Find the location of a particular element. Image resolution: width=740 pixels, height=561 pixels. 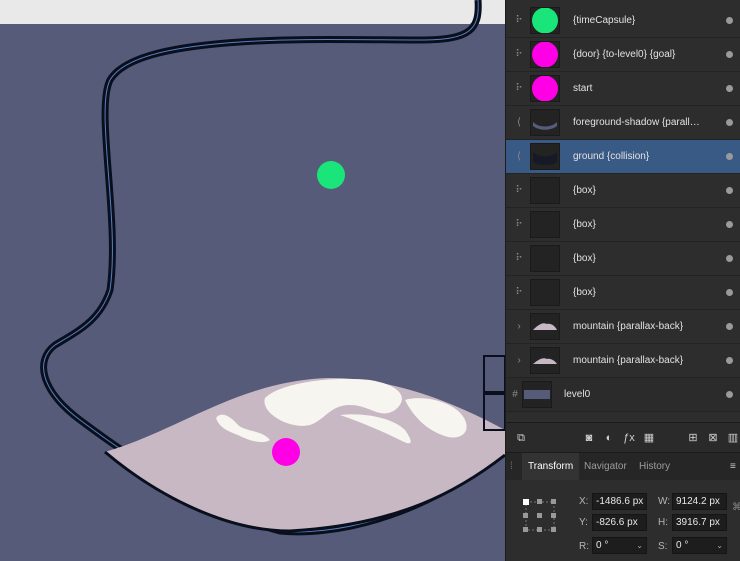

layer-row-level: # level0 is located at coordinates (623, 395).